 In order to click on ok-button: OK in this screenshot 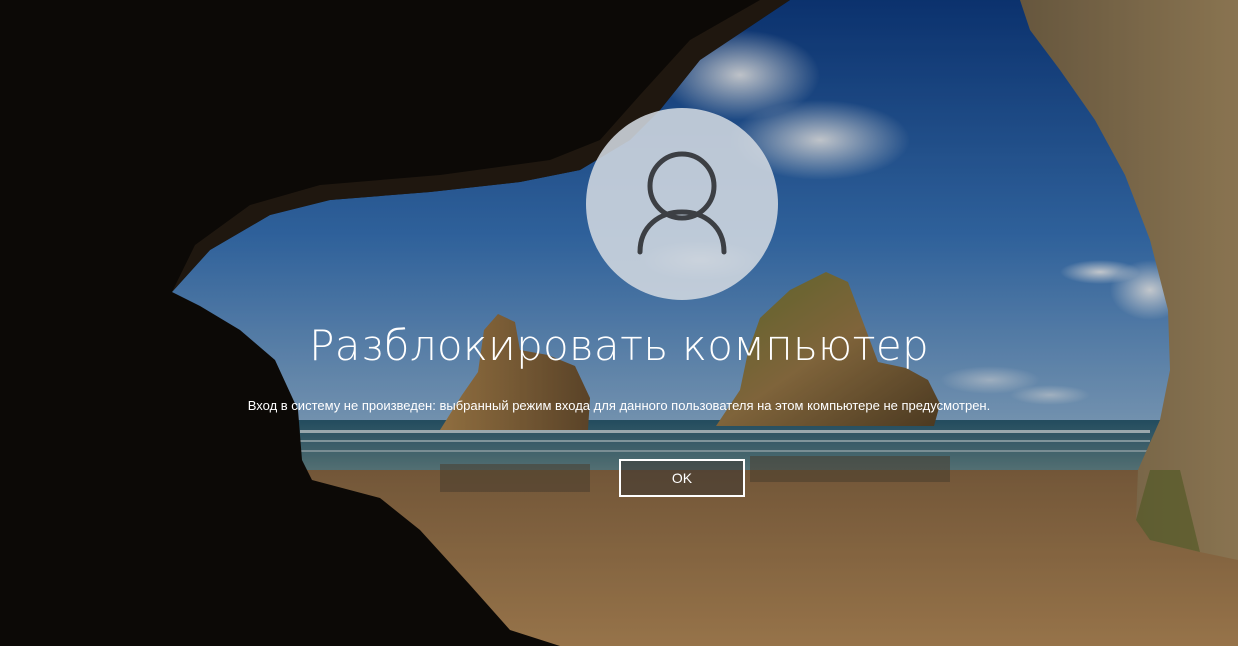, I will do `click(682, 478)`.